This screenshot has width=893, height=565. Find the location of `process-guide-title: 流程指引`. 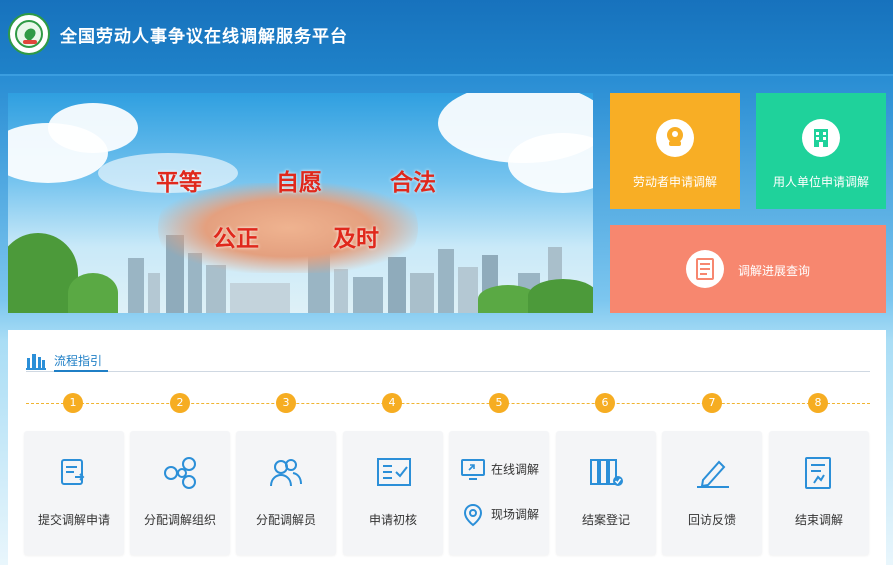

process-guide-title: 流程指引 is located at coordinates (78, 361).